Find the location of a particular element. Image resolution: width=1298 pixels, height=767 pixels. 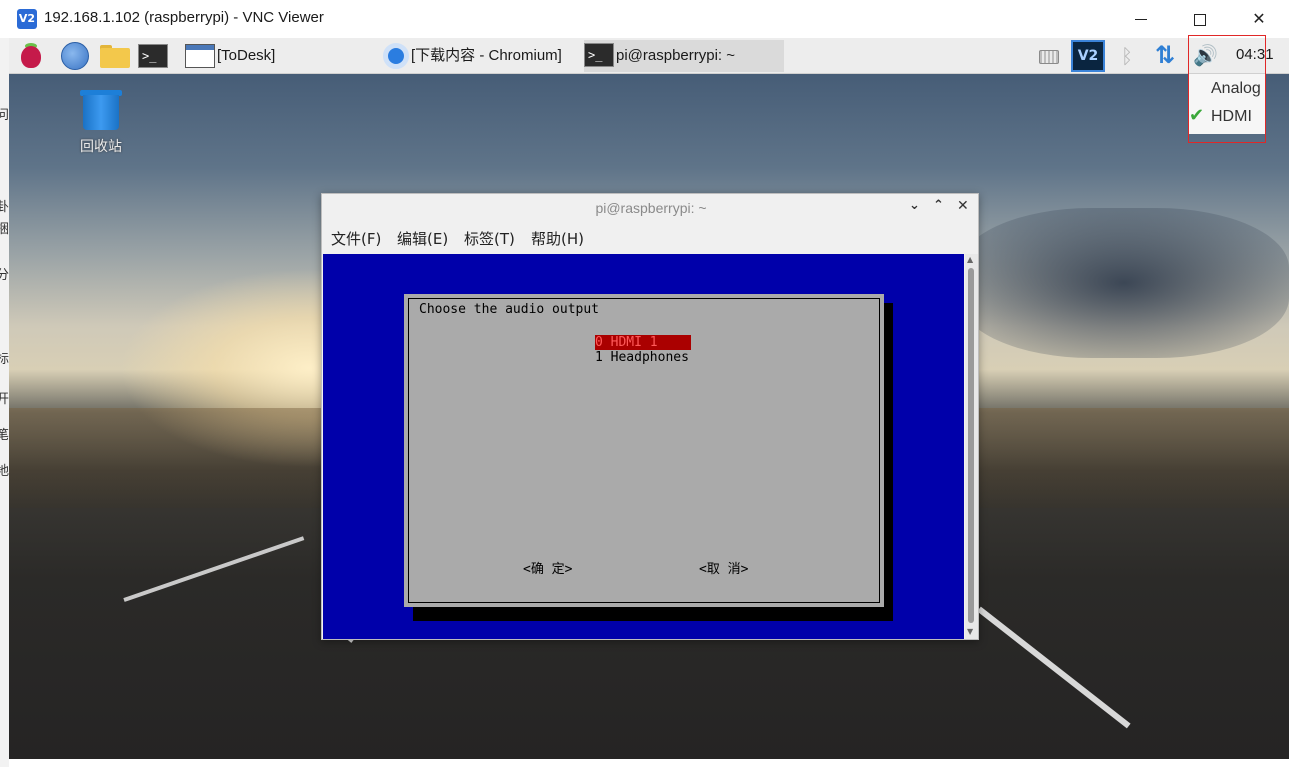

terminal-minimize-button: ⌄ is located at coordinates (914, 205).